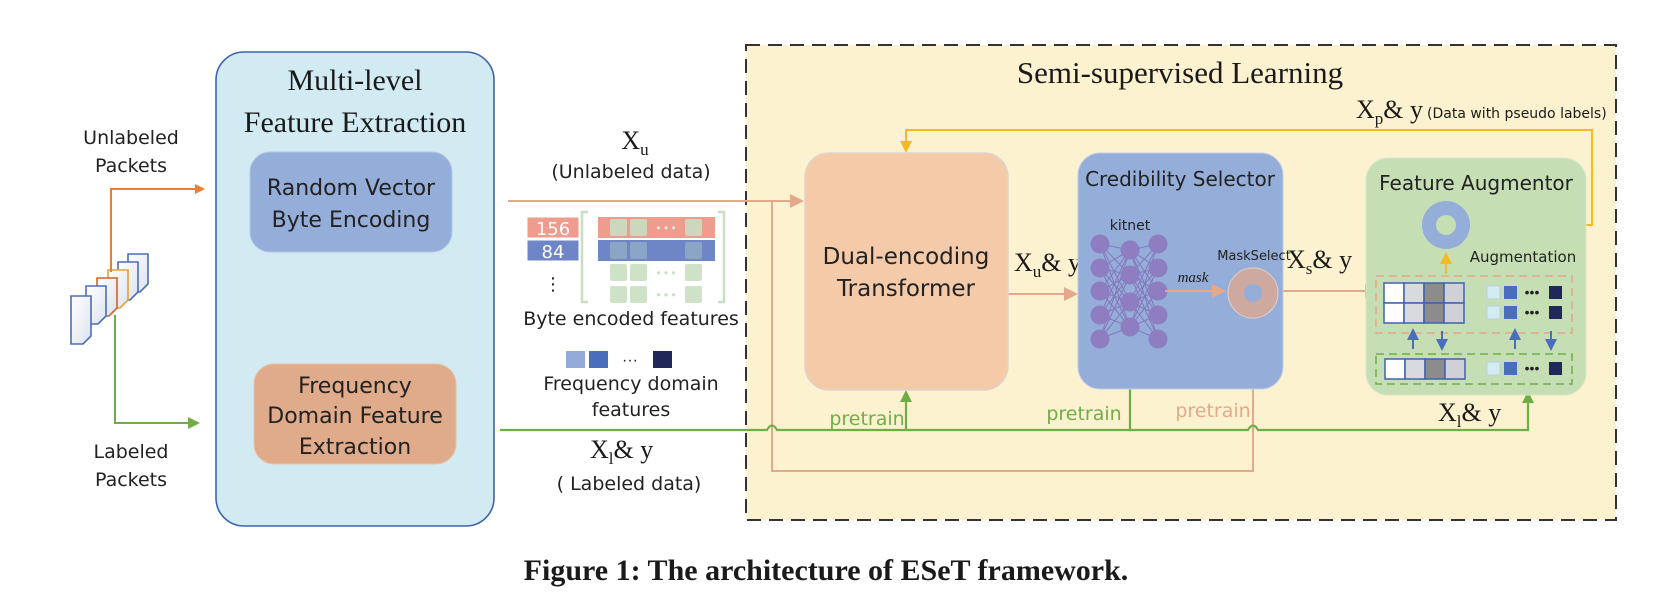  Describe the element at coordinates (351, 220) in the screenshot. I see `random-vector-label-2: Byte Encoding` at that location.